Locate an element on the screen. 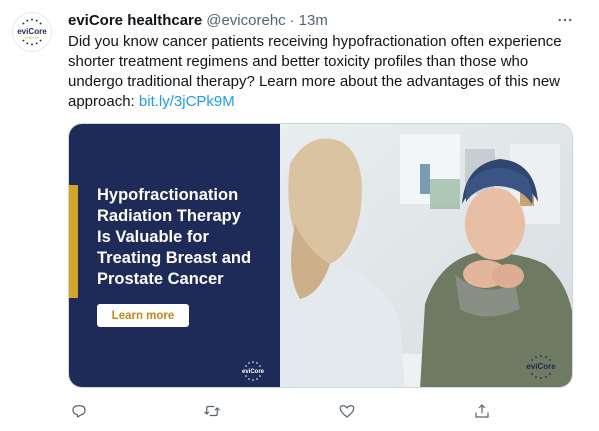  tweet-header: eviCore healthcare @evicorehc · 13m is located at coordinates (318, 21).